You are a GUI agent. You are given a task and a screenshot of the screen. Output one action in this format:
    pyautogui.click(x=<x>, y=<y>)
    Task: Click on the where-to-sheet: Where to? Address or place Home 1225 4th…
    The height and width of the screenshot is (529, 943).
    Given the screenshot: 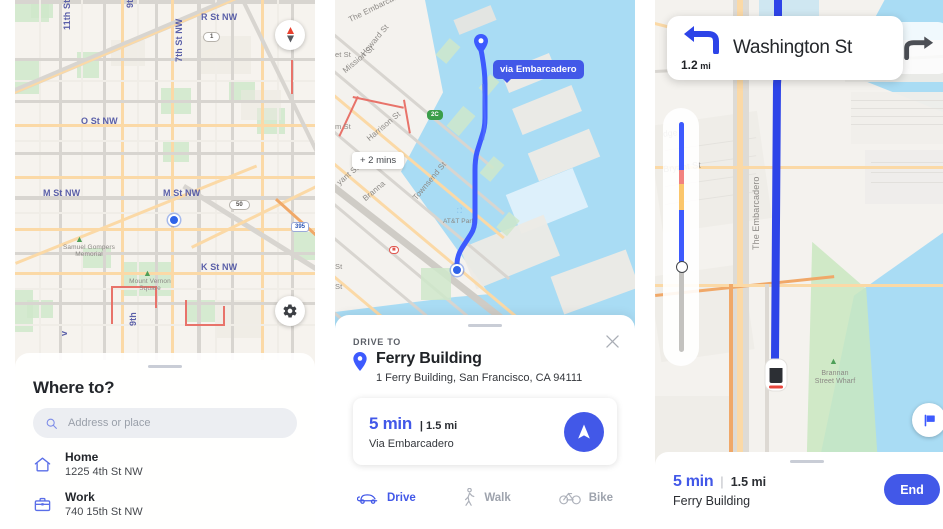 What is the action you would take?
    pyautogui.click(x=165, y=441)
    